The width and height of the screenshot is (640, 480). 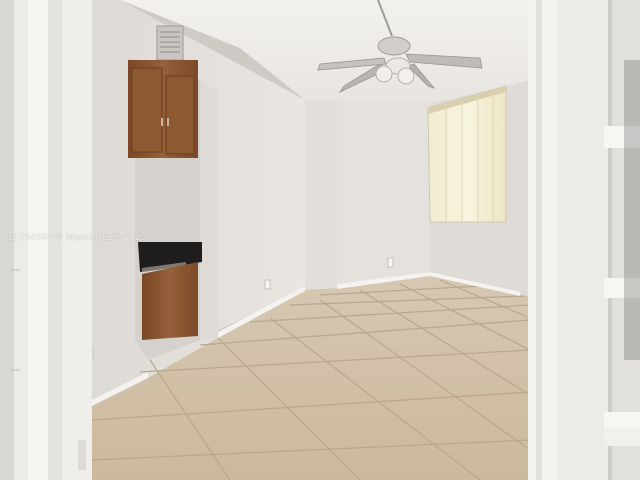 I want to click on upper-cabinets, so click(x=163, y=109).